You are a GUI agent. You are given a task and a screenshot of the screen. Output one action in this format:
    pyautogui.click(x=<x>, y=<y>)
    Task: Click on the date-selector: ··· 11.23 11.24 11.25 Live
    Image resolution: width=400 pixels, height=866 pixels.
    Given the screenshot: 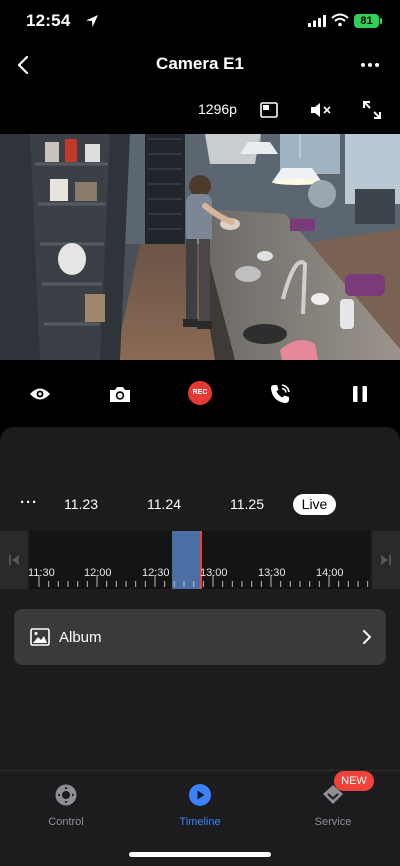 What is the action you would take?
    pyautogui.click(x=200, y=505)
    